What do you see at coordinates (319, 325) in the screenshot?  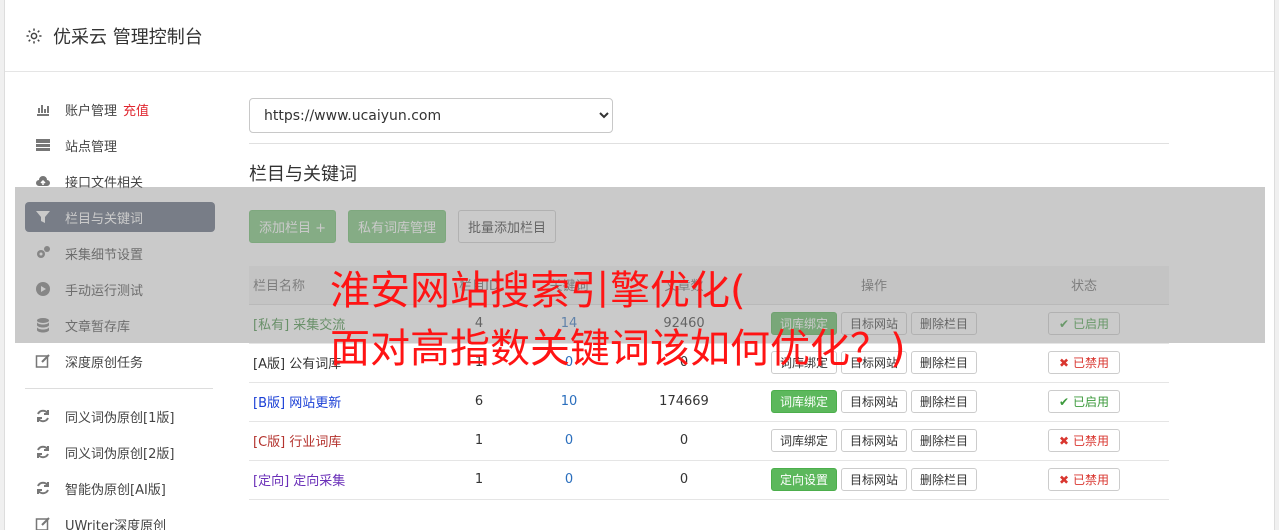 I see `column-name: 采集交流` at bounding box center [319, 325].